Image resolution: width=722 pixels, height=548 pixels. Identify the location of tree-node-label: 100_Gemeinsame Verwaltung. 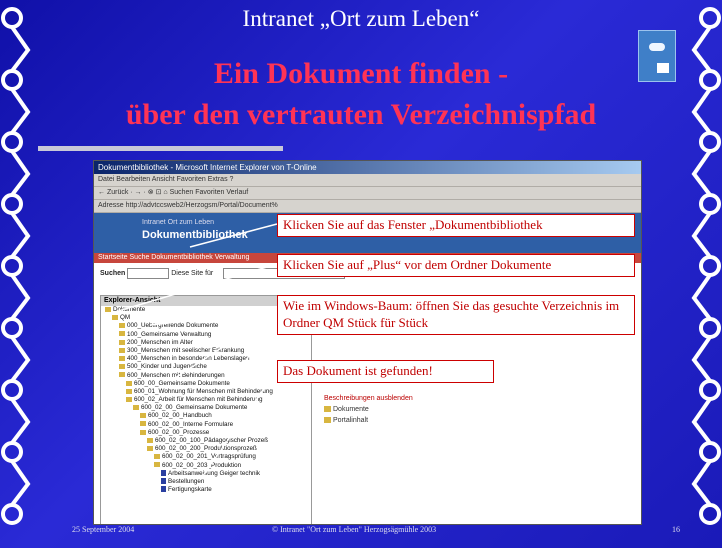
(169, 334).